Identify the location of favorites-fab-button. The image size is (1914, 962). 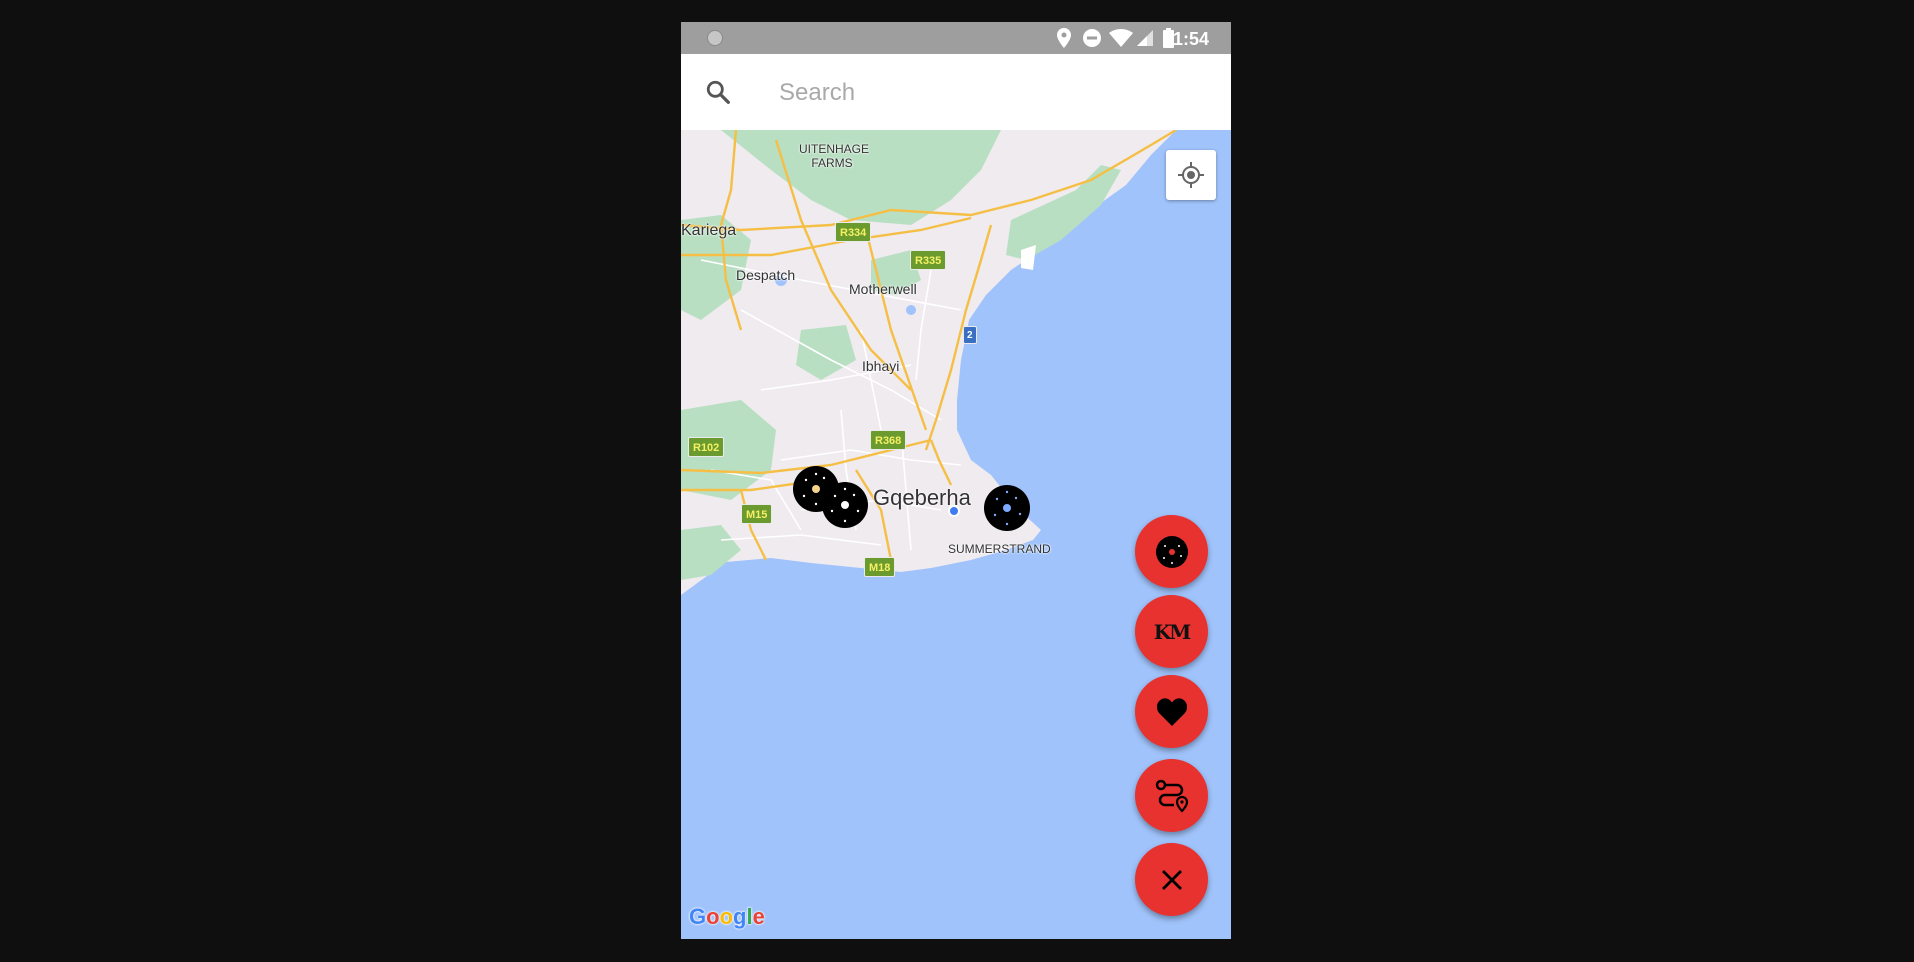
(1171, 711).